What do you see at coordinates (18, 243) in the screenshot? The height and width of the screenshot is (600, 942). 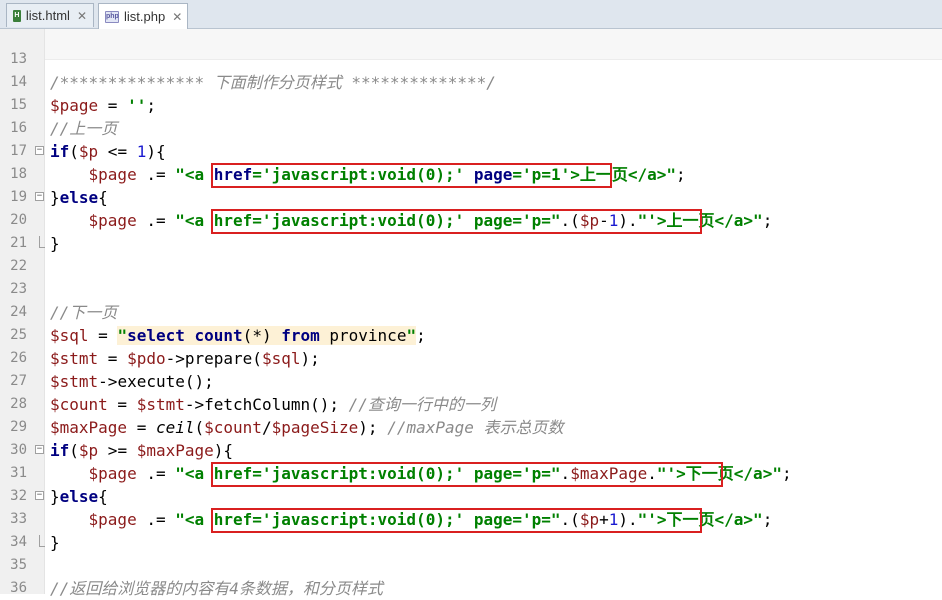 I see `line-number: 21` at bounding box center [18, 243].